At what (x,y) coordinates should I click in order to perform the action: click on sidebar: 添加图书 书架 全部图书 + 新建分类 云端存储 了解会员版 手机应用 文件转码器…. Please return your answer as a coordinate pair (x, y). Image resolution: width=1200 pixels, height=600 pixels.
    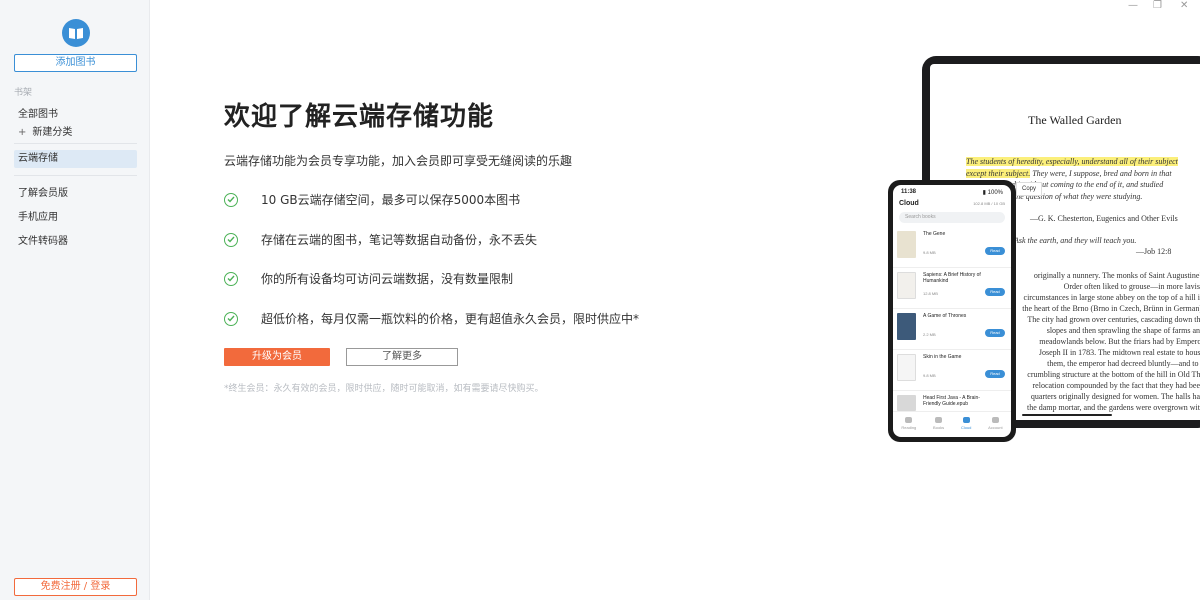
    Looking at the image, I should click on (75, 300).